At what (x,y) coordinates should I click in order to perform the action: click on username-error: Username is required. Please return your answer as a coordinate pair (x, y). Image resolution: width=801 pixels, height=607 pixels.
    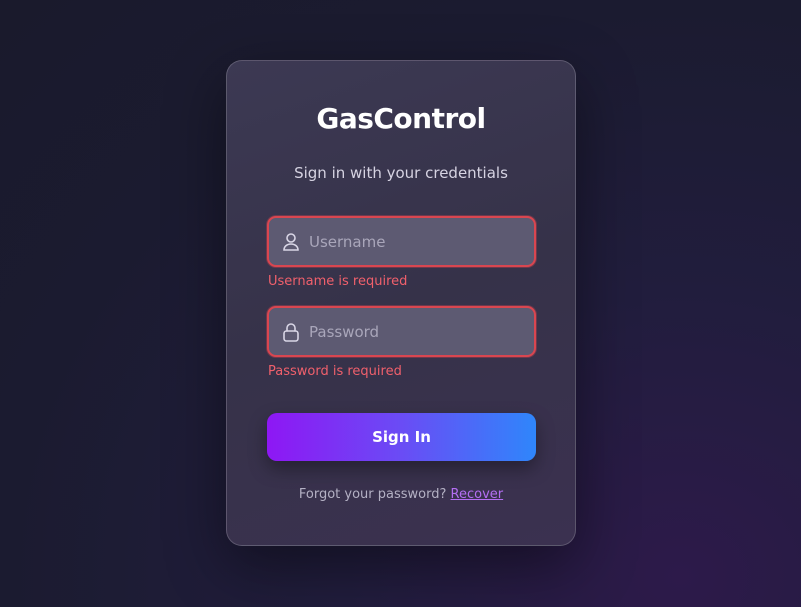
    Looking at the image, I should click on (338, 281).